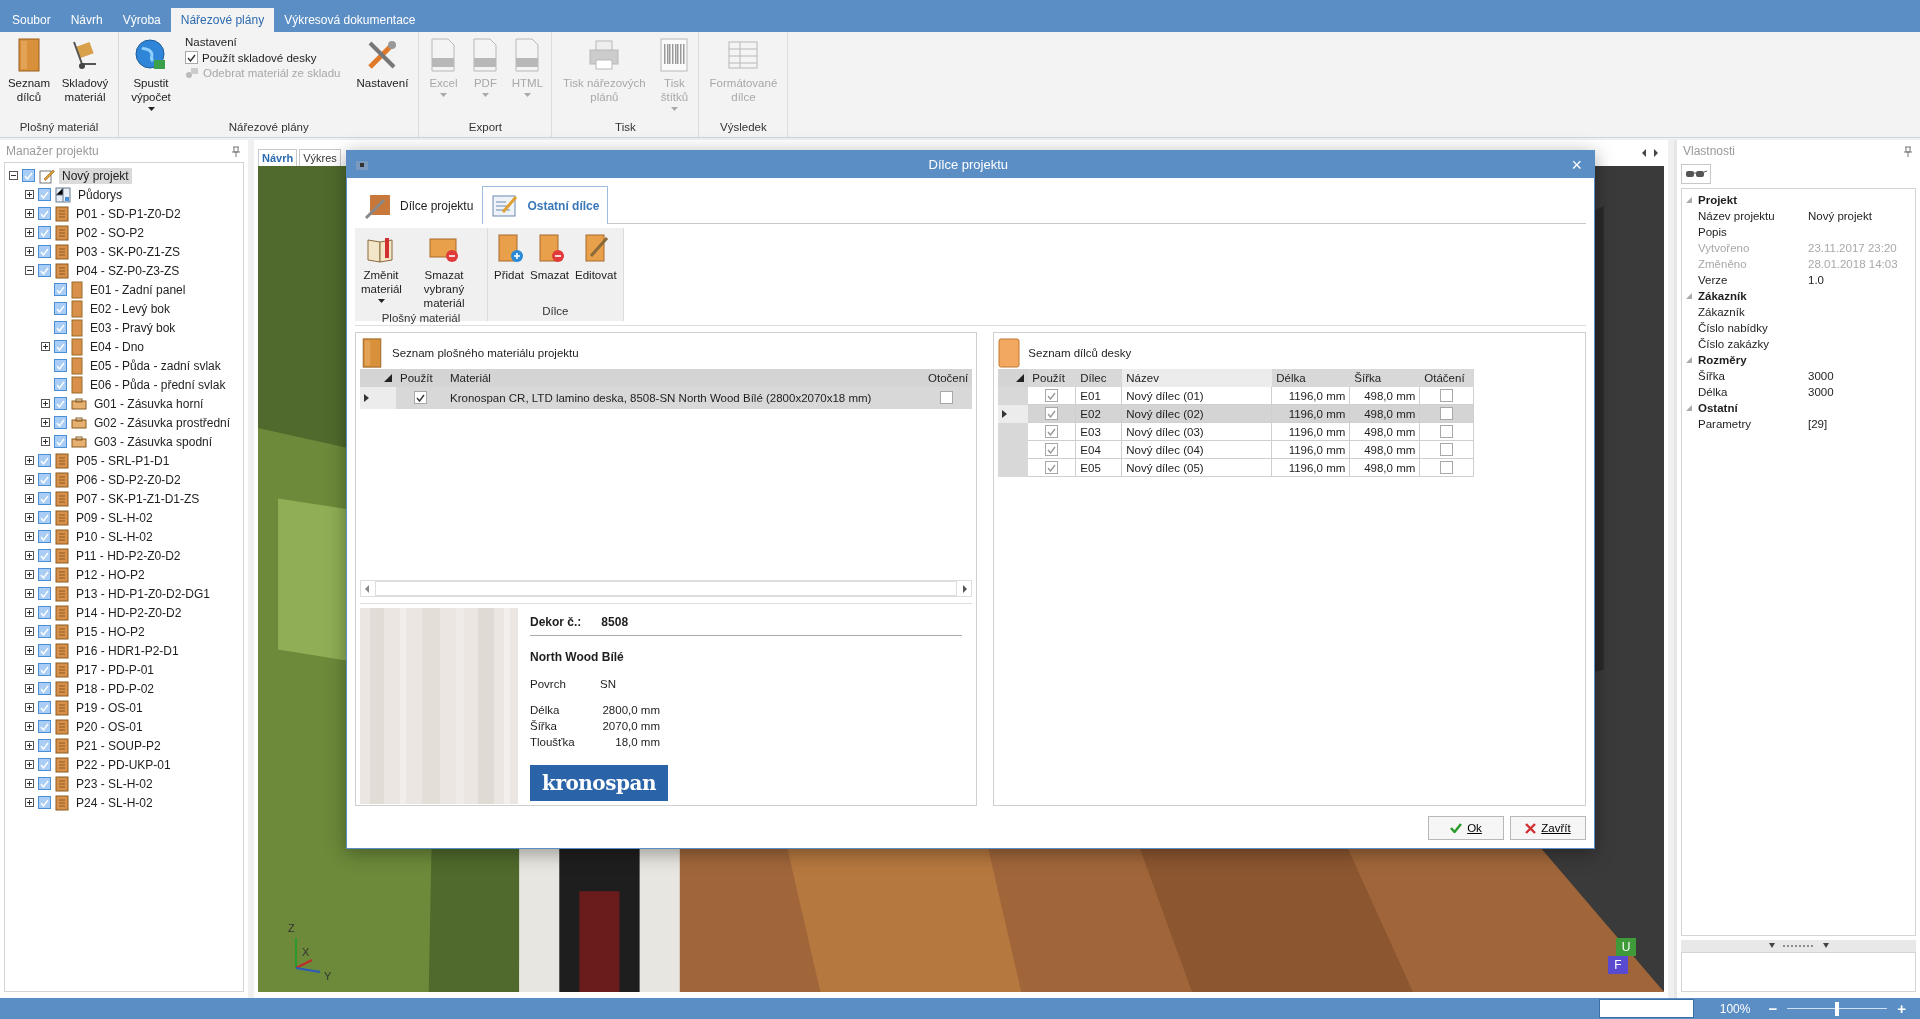 The width and height of the screenshot is (1920, 1019). I want to click on tree-item: P16 - HDR1-P2-D1, so click(127, 650).